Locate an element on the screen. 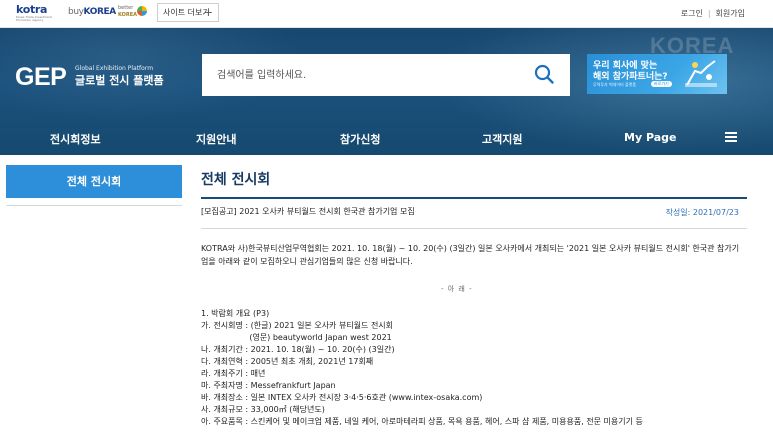 The image size is (773, 446). list-item: 사. 개최규모 : 33,000㎡ (해당년도) is located at coordinates (263, 409).